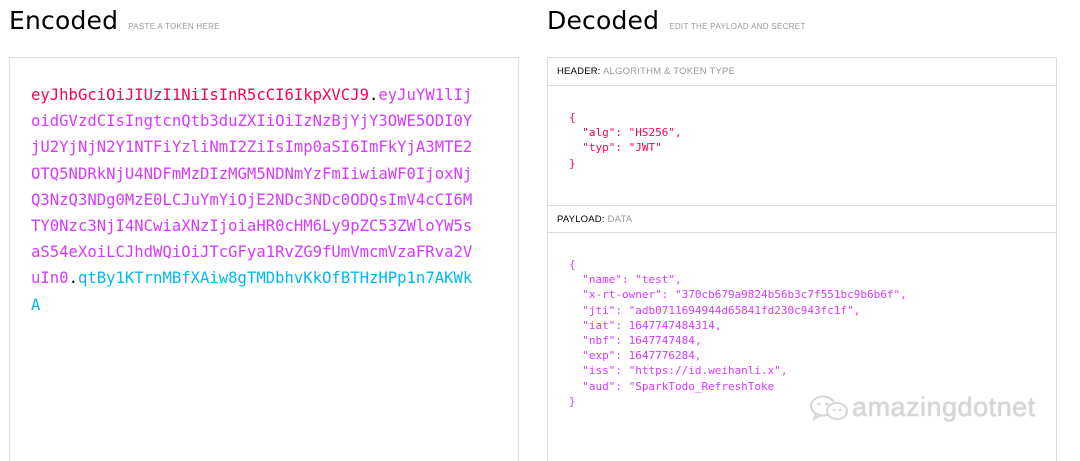 The width and height of the screenshot is (1080, 461). I want to click on decoded-subtitle: EDIT THE PAYLOAD AND SECRET, so click(737, 26).